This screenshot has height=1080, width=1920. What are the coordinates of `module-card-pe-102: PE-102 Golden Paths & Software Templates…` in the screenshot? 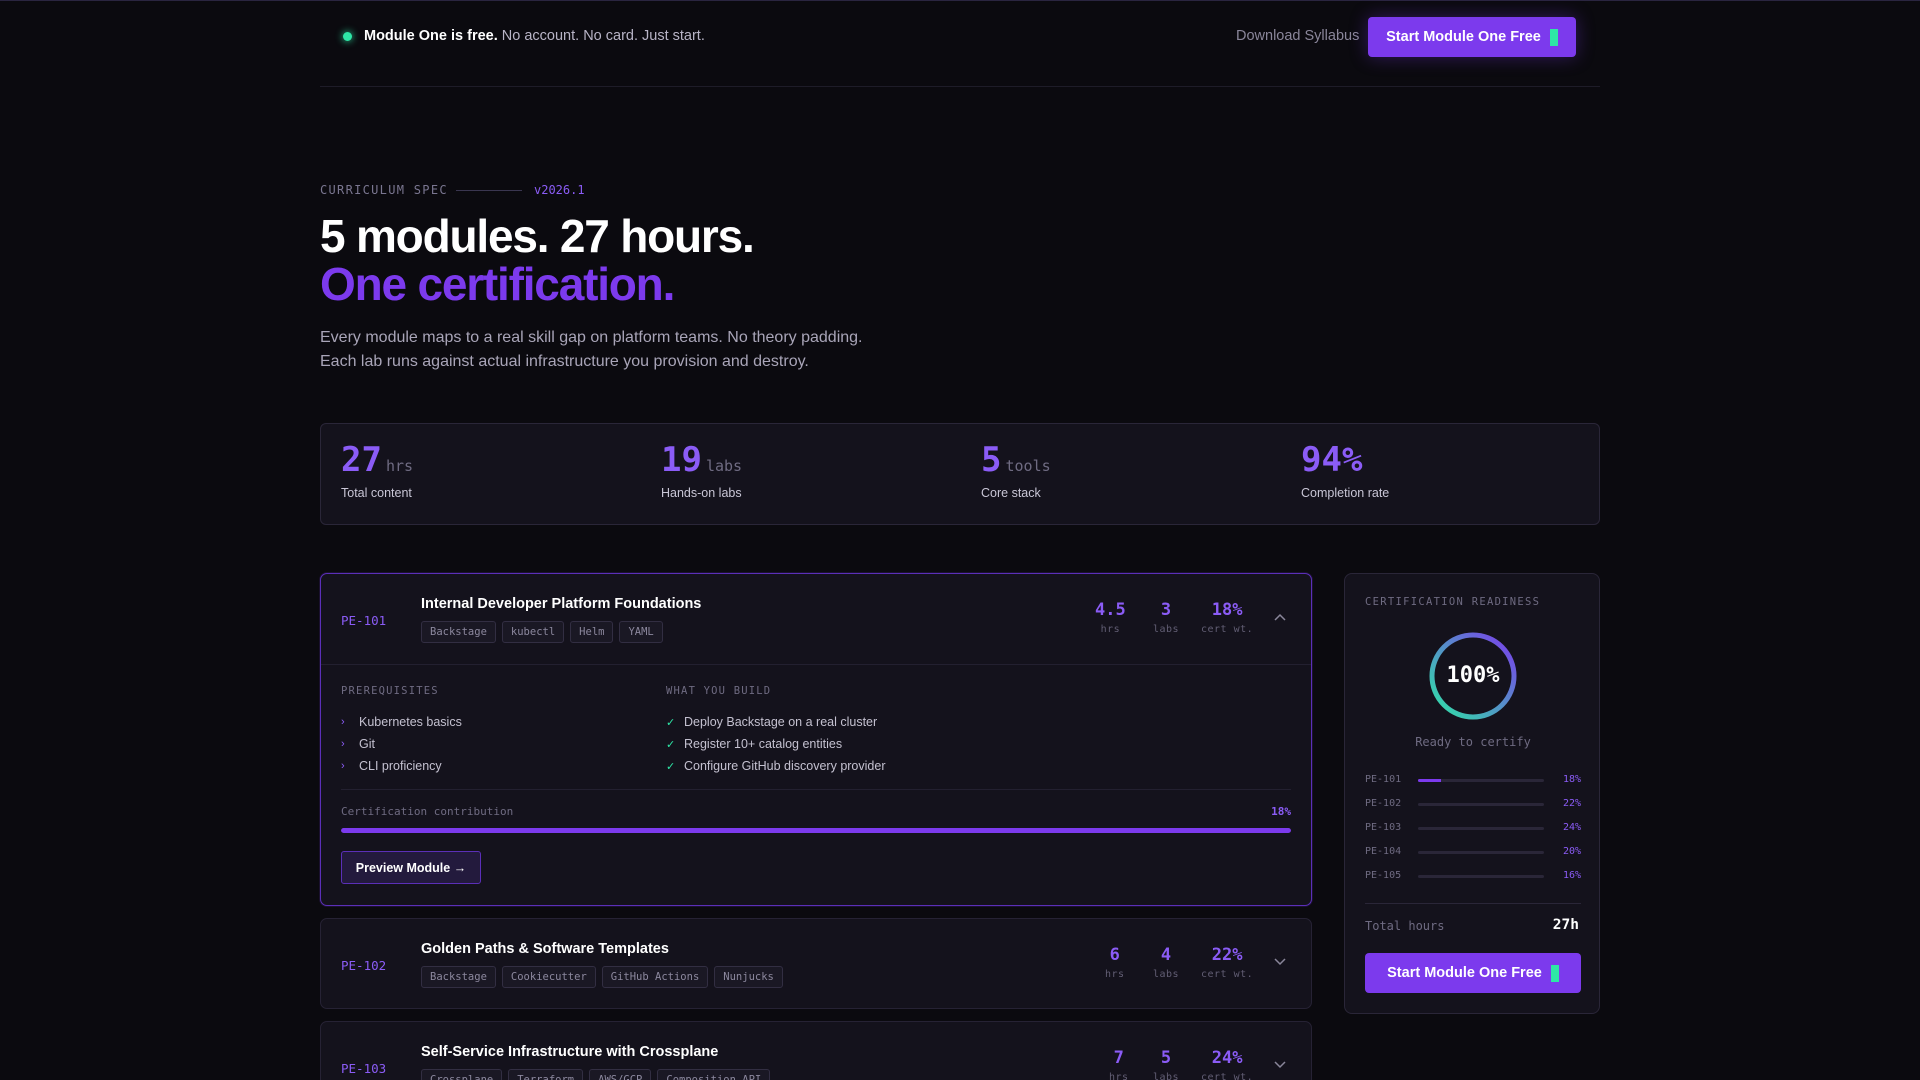 It's located at (816, 963).